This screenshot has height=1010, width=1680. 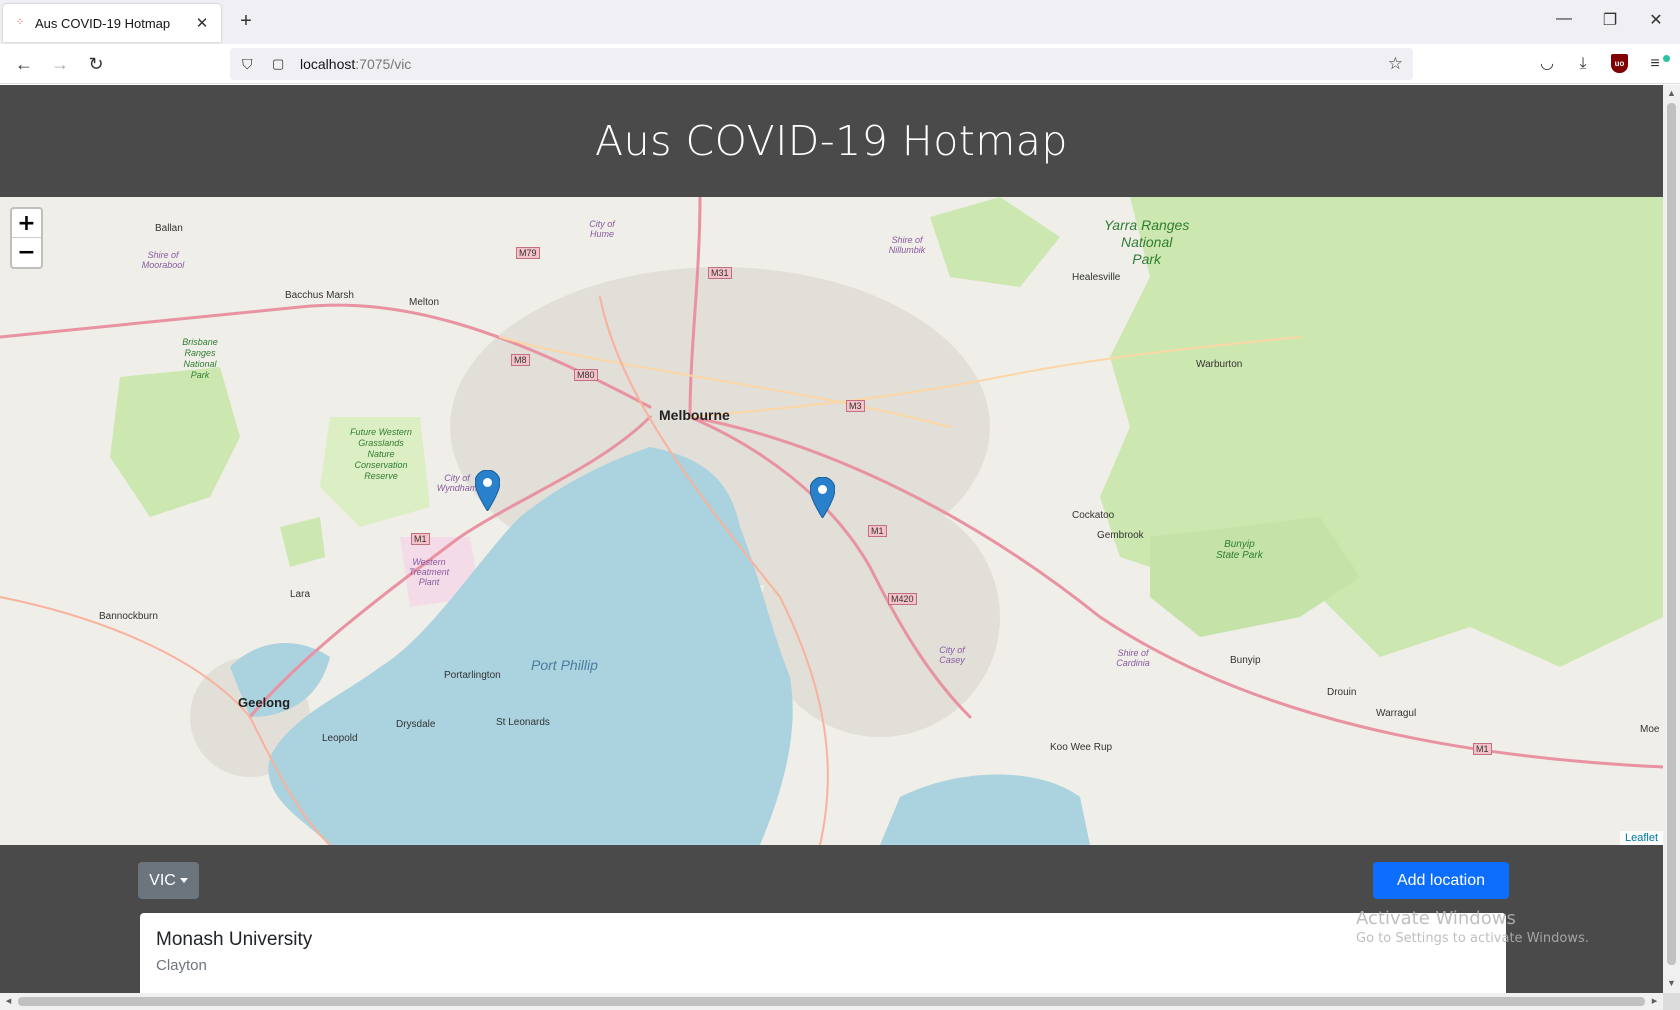 I want to click on browser-nav-bar: ← → ↻ ⛉ ▢ localhost:7075/vic ☆ ◡ ⤓ ≡, so click(x=840, y=64).